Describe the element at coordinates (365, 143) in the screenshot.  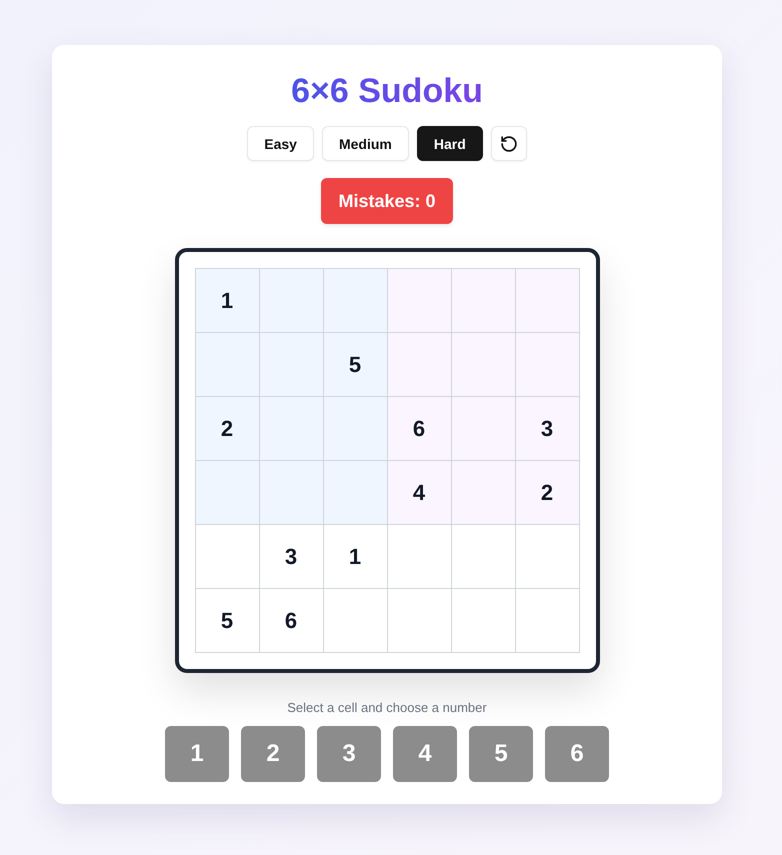
I see `difficulty-tab: Medium` at that location.